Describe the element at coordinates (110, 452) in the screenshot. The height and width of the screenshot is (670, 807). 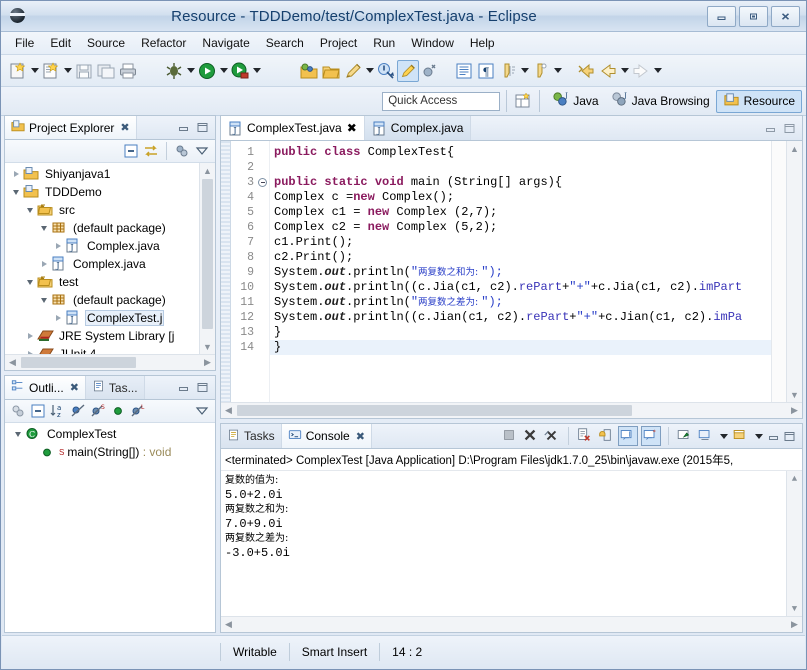
I see `outline-item-main-string-void: Smain(String[]) : void` at that location.